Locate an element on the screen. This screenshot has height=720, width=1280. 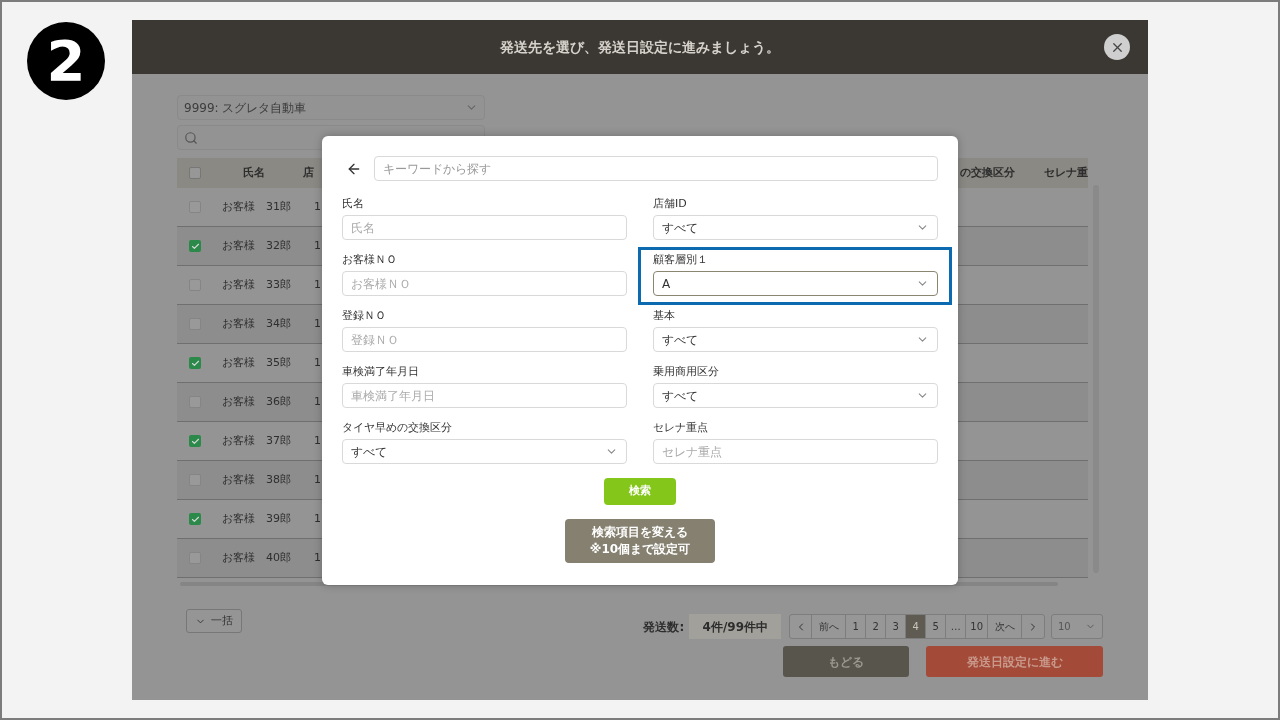
previous-button: 前へ is located at coordinates (829, 626).